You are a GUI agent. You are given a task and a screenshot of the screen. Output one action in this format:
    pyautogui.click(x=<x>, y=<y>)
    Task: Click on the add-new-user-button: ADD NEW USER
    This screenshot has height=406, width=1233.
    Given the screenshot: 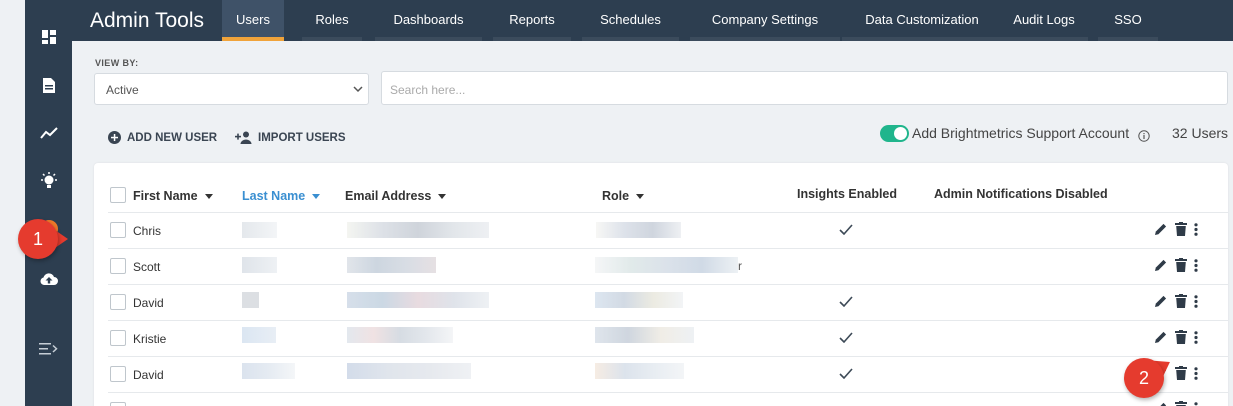 What is the action you would take?
    pyautogui.click(x=162, y=137)
    